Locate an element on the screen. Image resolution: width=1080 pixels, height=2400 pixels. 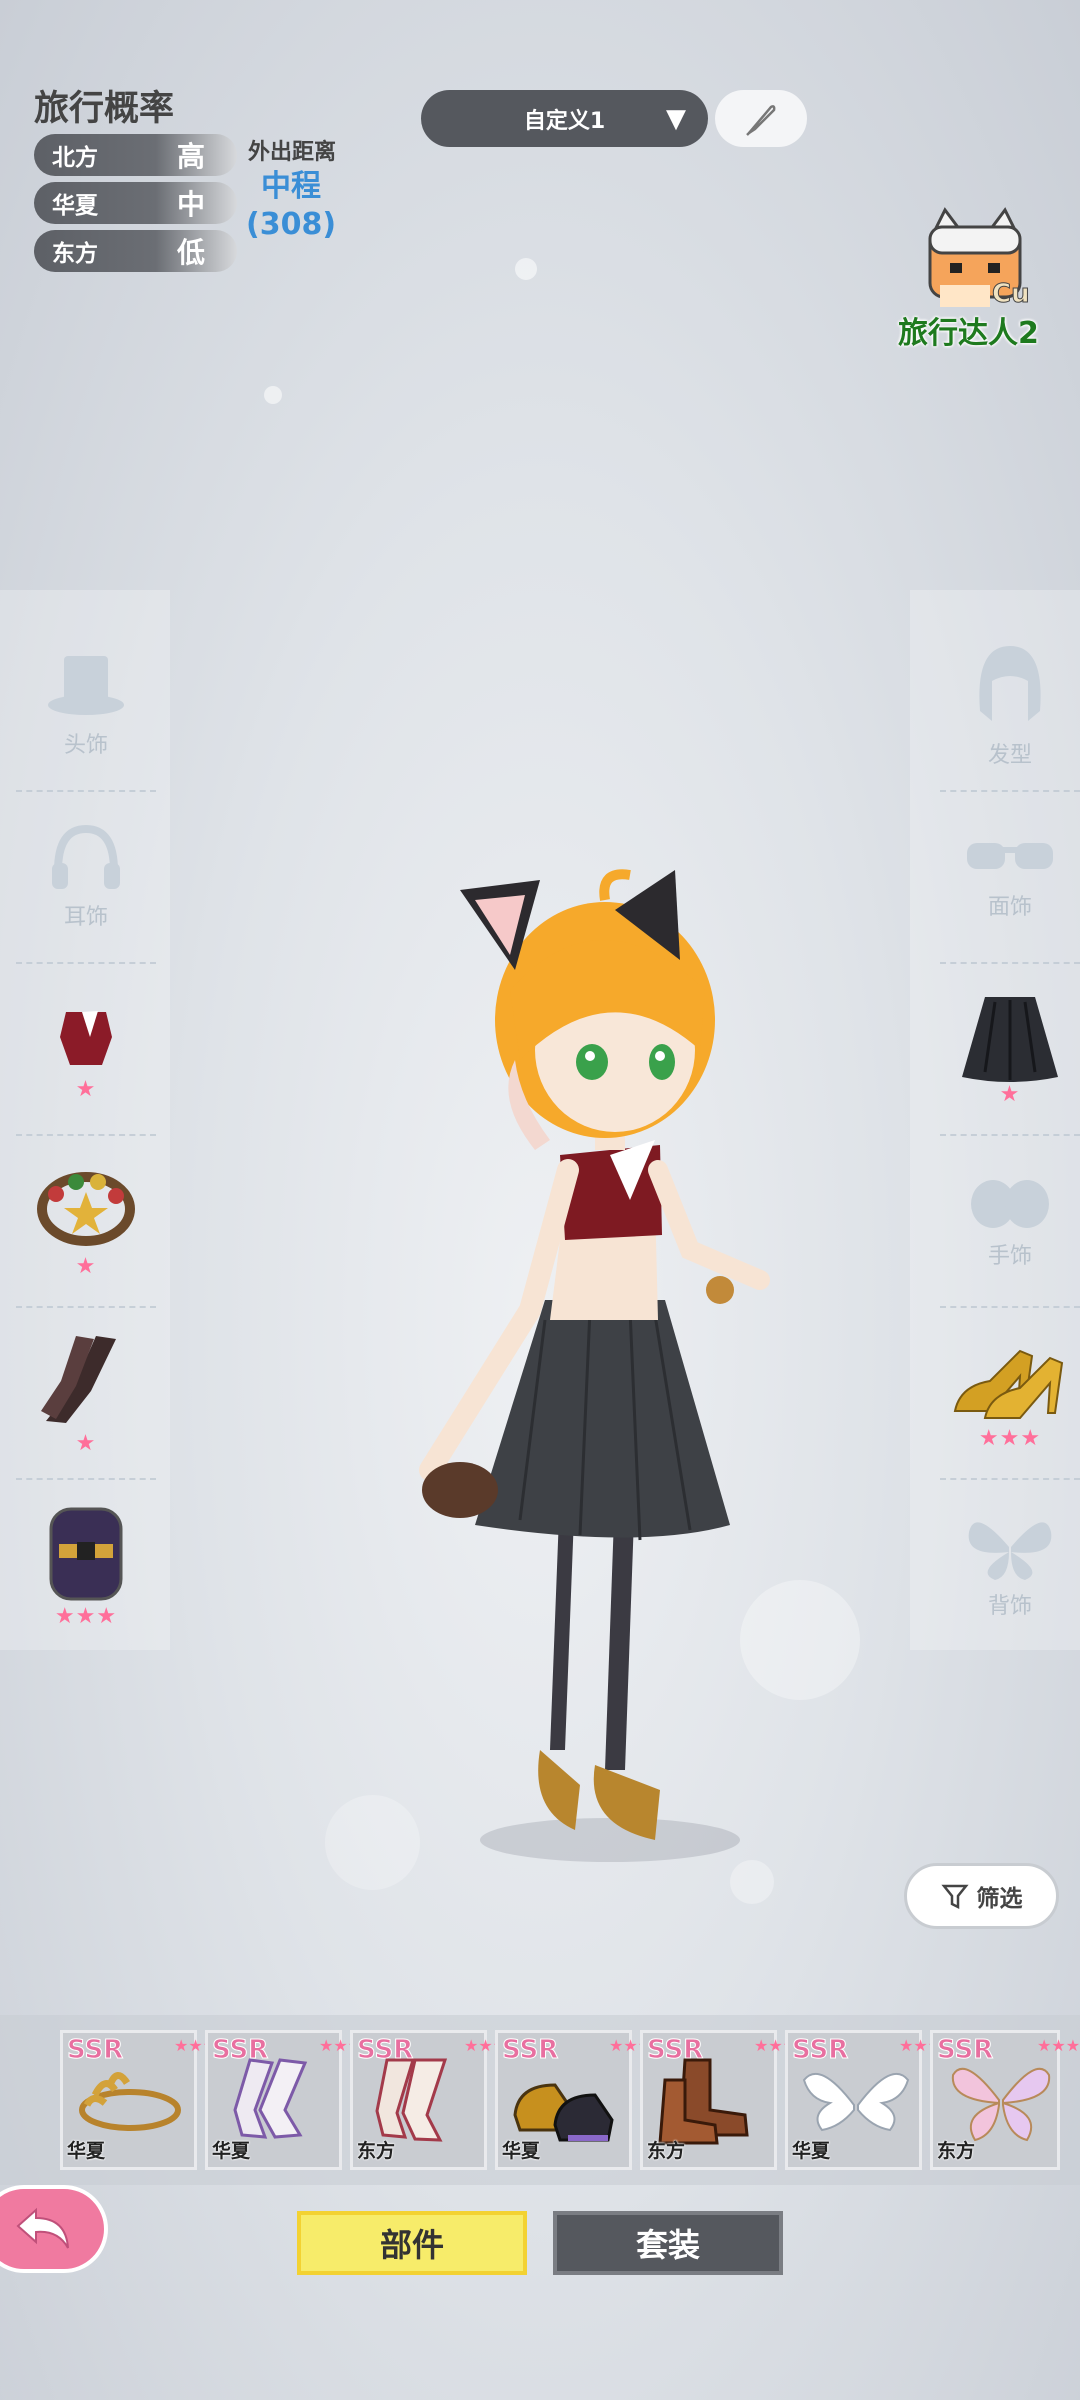
slot-neckwear: ★★★ is located at coordinates (86, 1566).